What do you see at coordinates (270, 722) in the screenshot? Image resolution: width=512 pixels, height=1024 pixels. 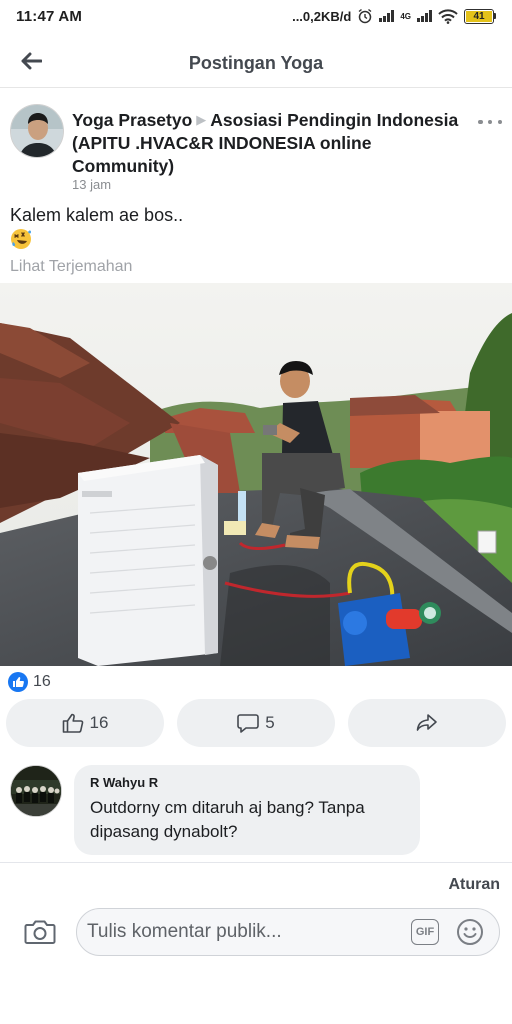 I see `comment-count: 5` at bounding box center [270, 722].